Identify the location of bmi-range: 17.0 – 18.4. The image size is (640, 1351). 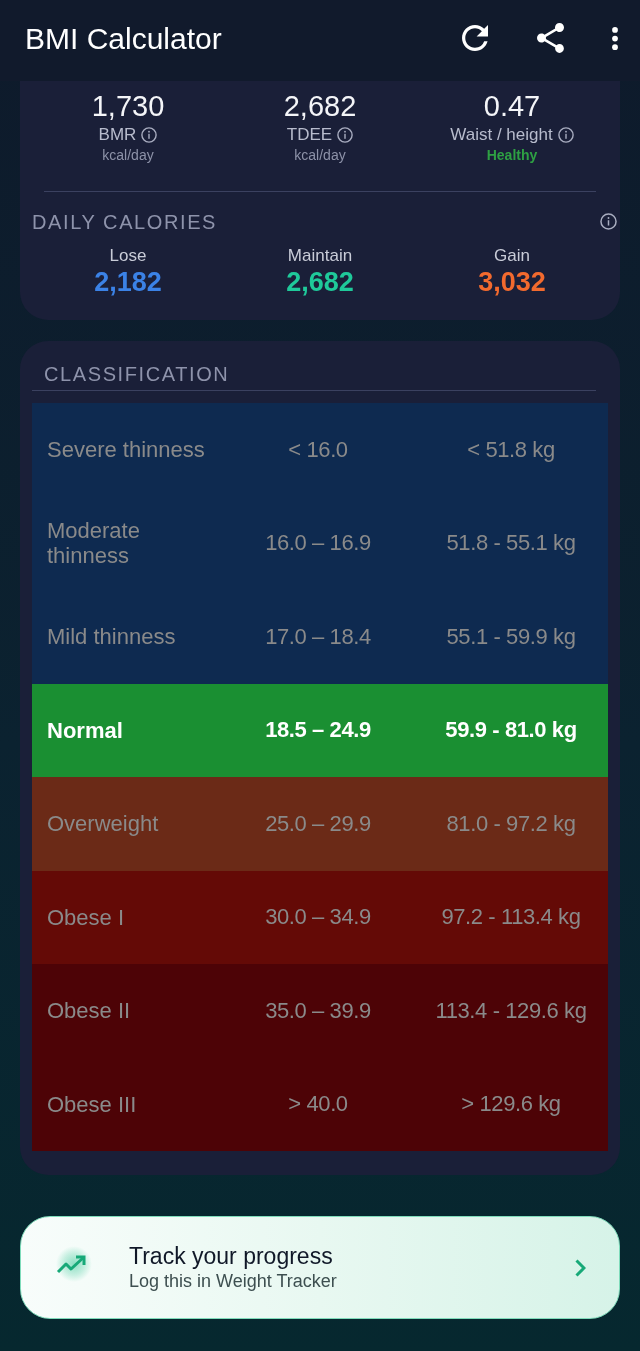
(318, 636).